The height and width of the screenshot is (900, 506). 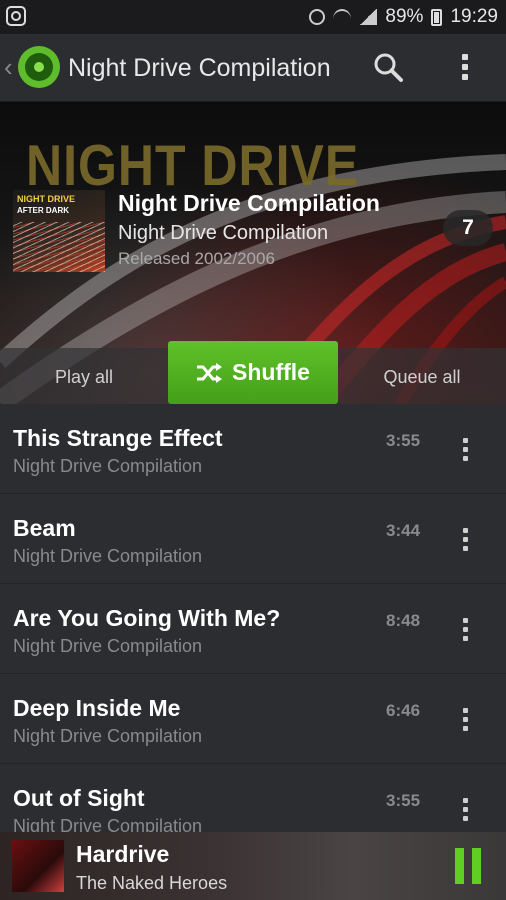 I want to click on album-cover: NIGHT DRIVE AFTER DARK, so click(x=59, y=231).